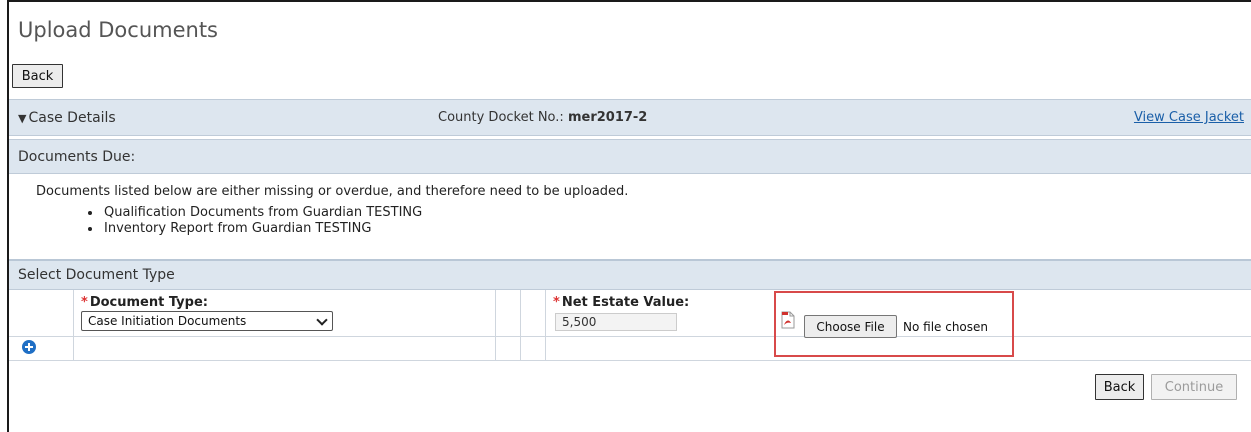 The height and width of the screenshot is (432, 1251). Describe the element at coordinates (322, 320) in the screenshot. I see `chevron-down-icon` at that location.